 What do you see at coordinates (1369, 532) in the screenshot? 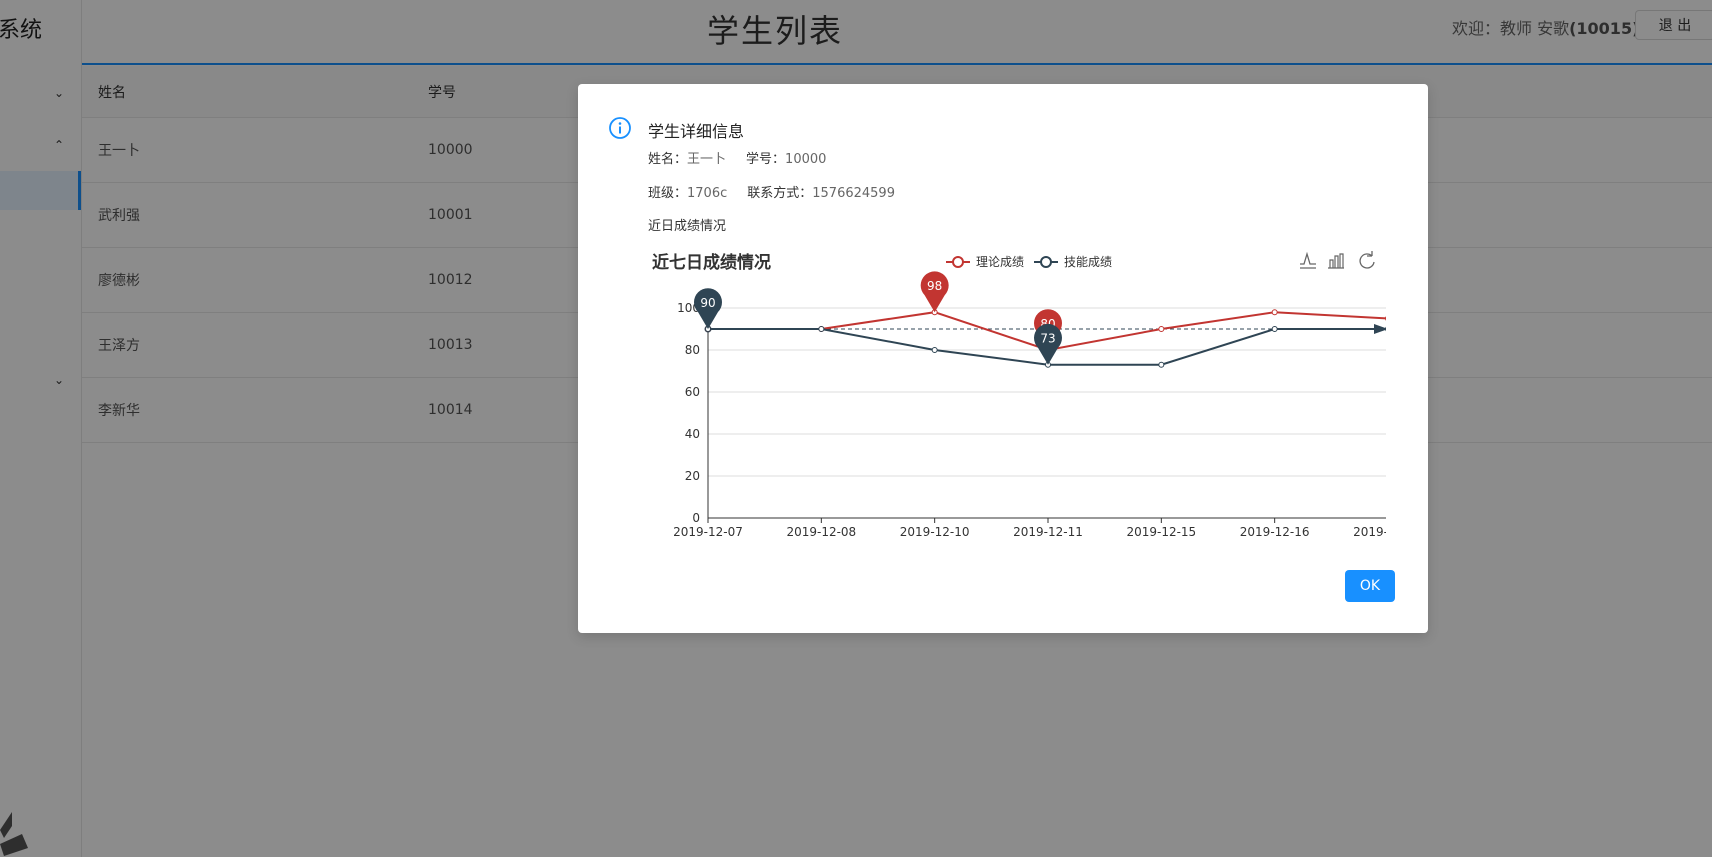
I see `x-tick-label: 2019-12-18` at bounding box center [1369, 532].